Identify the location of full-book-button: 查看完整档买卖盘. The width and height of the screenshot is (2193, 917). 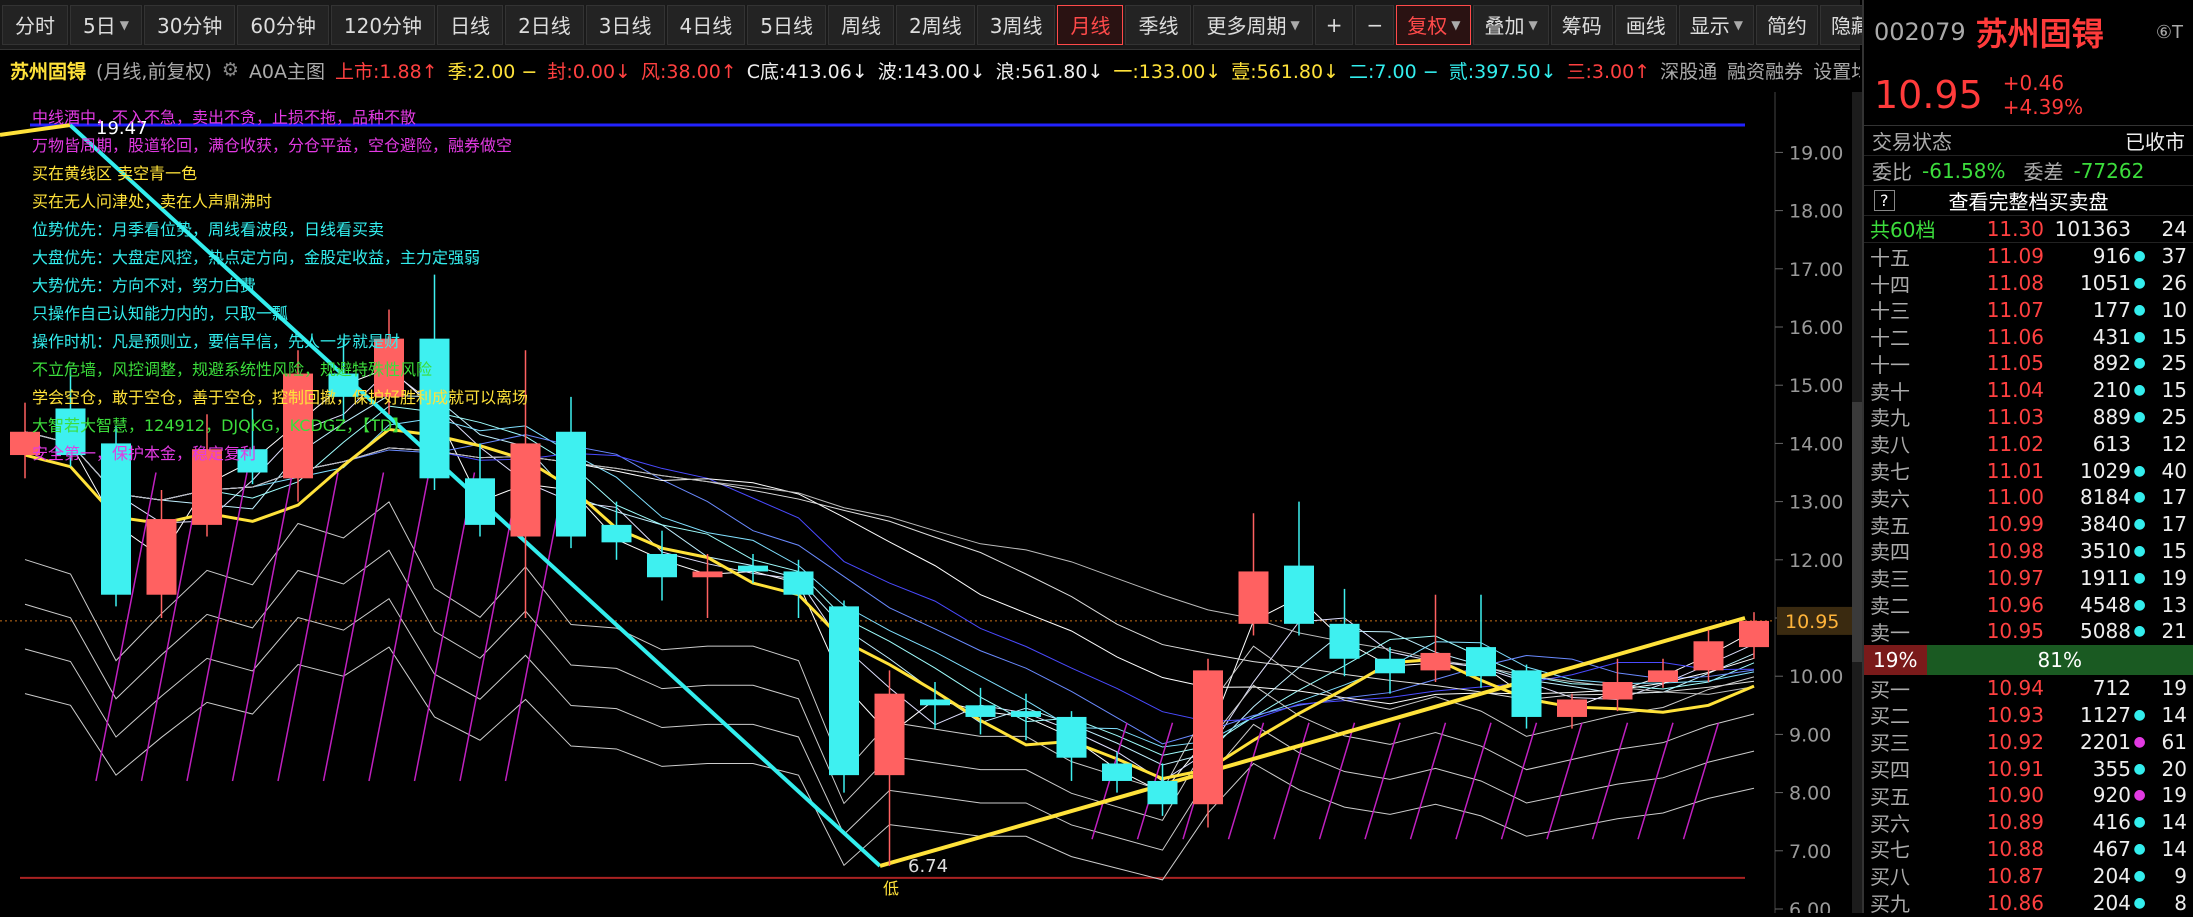
(2029, 200).